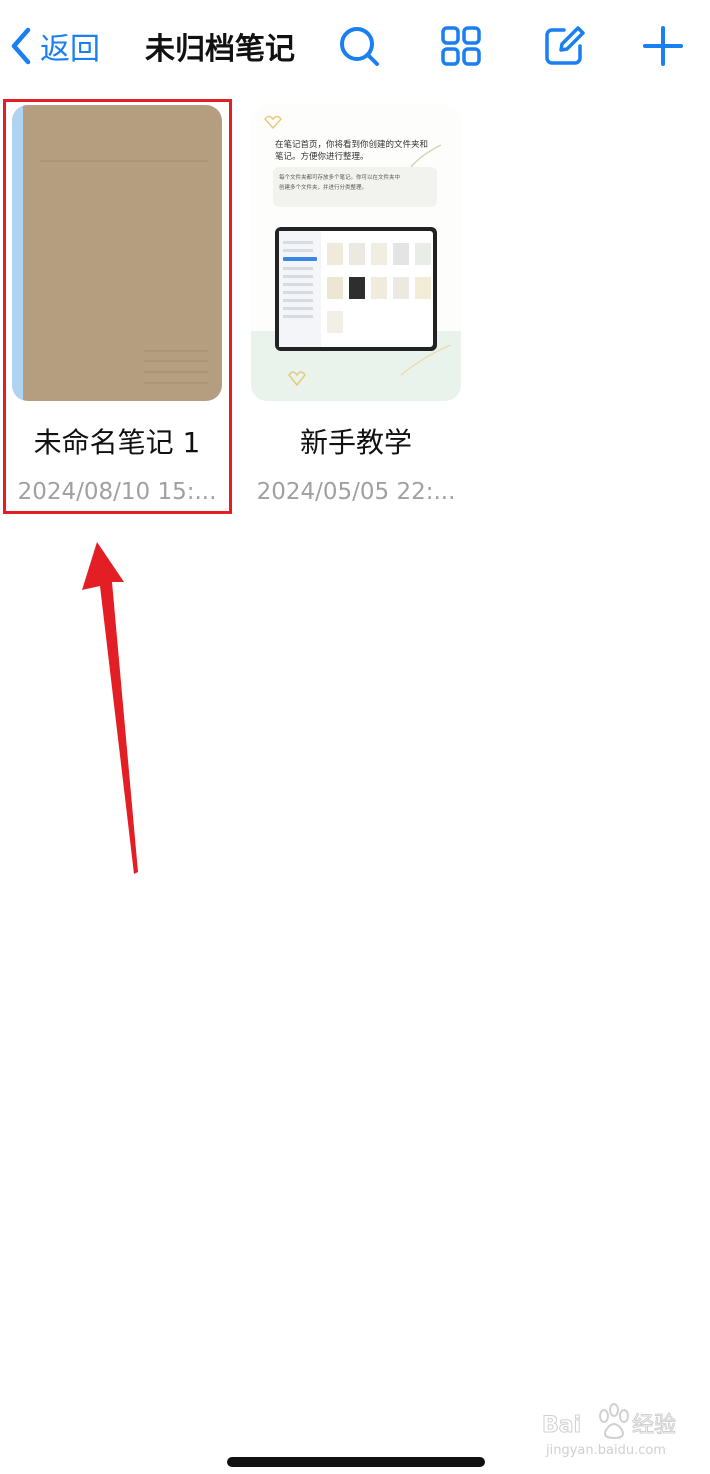 The height and width of the screenshot is (1474, 710). I want to click on back-button: 返回, so click(54, 46).